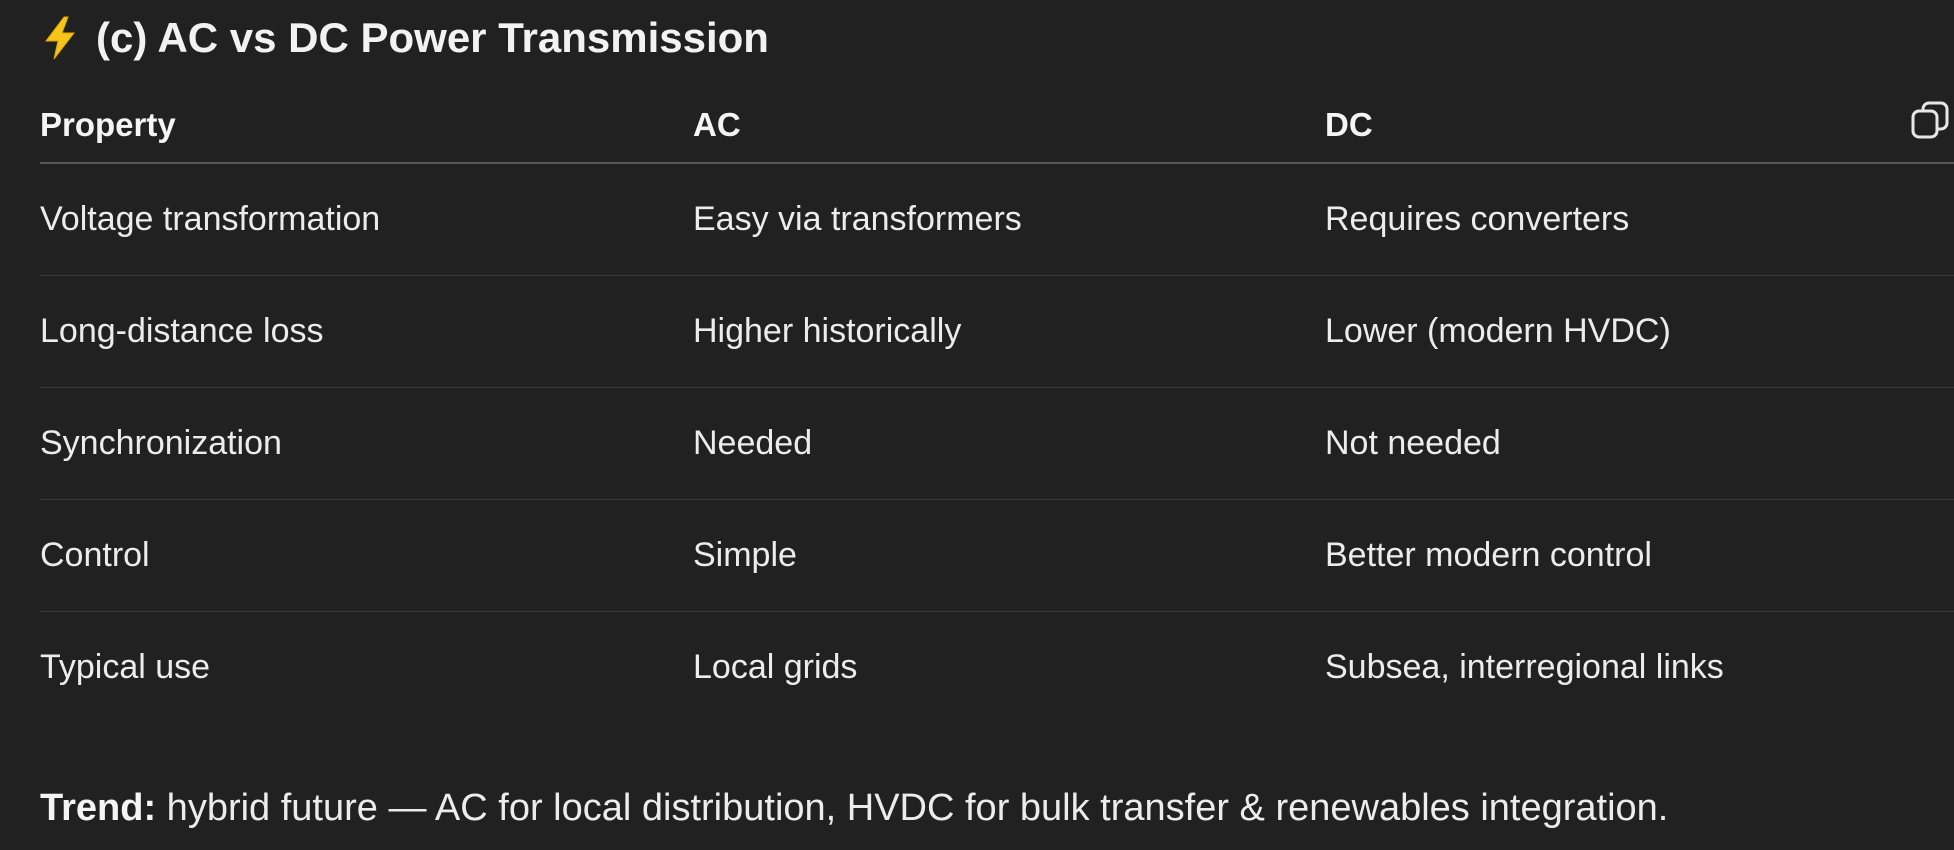 This screenshot has height=850, width=1954. I want to click on column-header-ac: AC, so click(717, 124).